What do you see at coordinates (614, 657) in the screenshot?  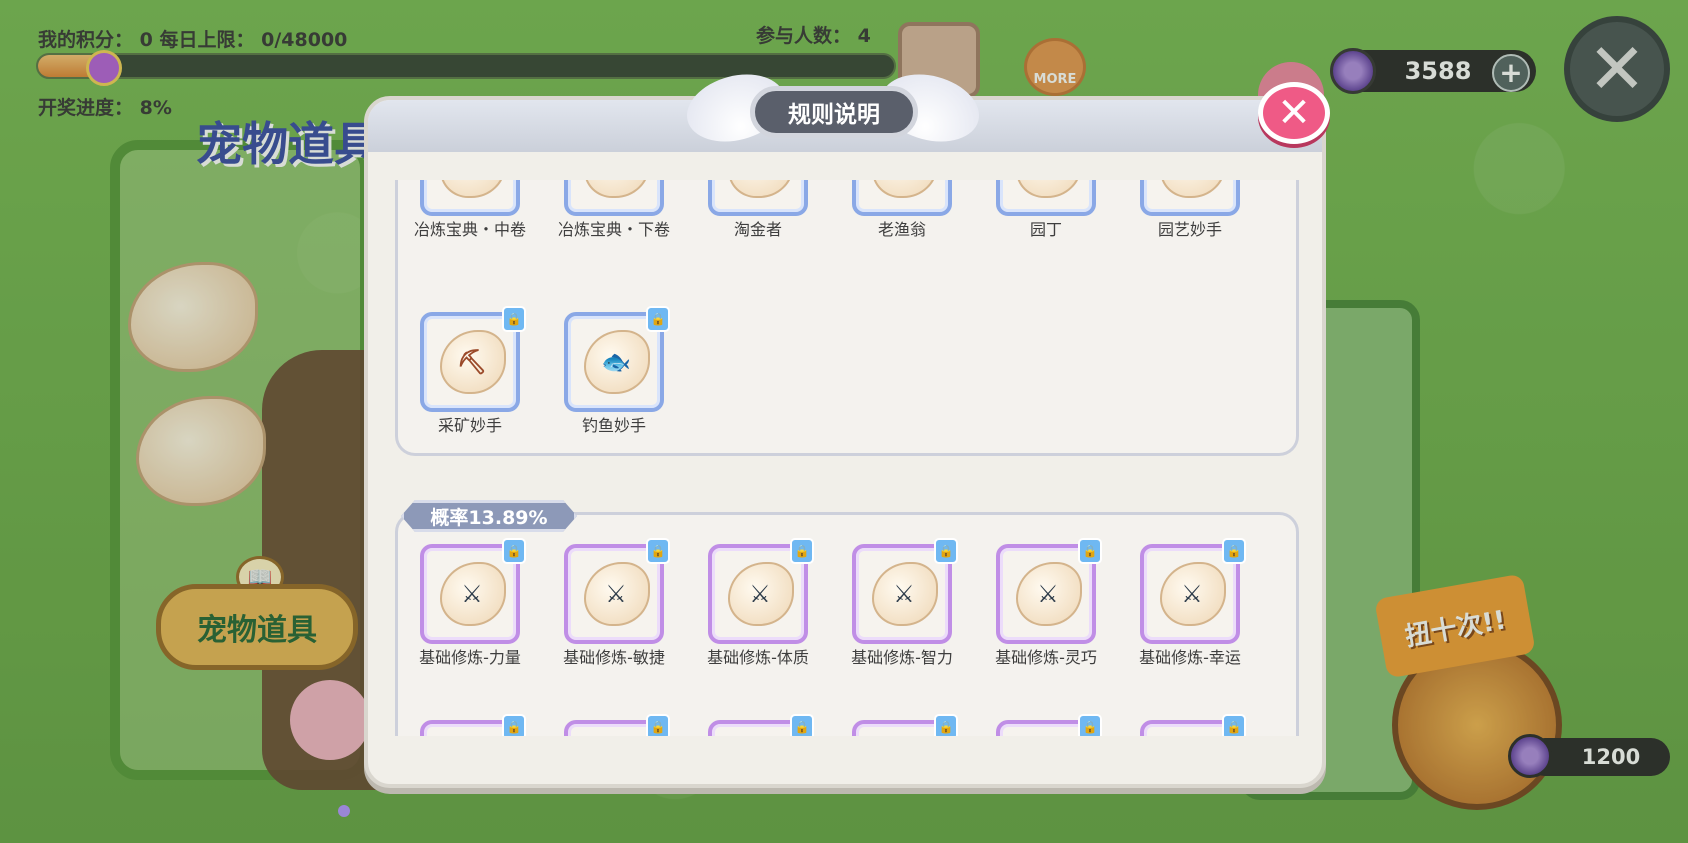 I see `item-label: 基础修炼-敏捷` at bounding box center [614, 657].